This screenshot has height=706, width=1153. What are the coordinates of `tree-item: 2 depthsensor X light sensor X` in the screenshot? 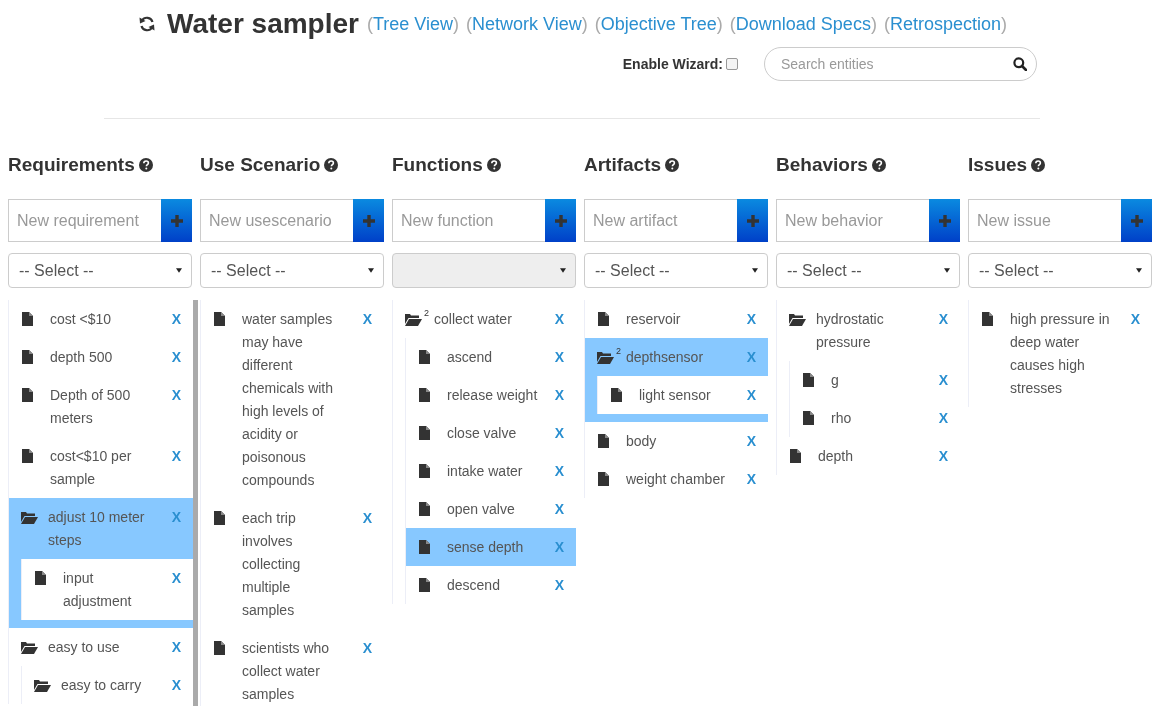 It's located at (676, 380).